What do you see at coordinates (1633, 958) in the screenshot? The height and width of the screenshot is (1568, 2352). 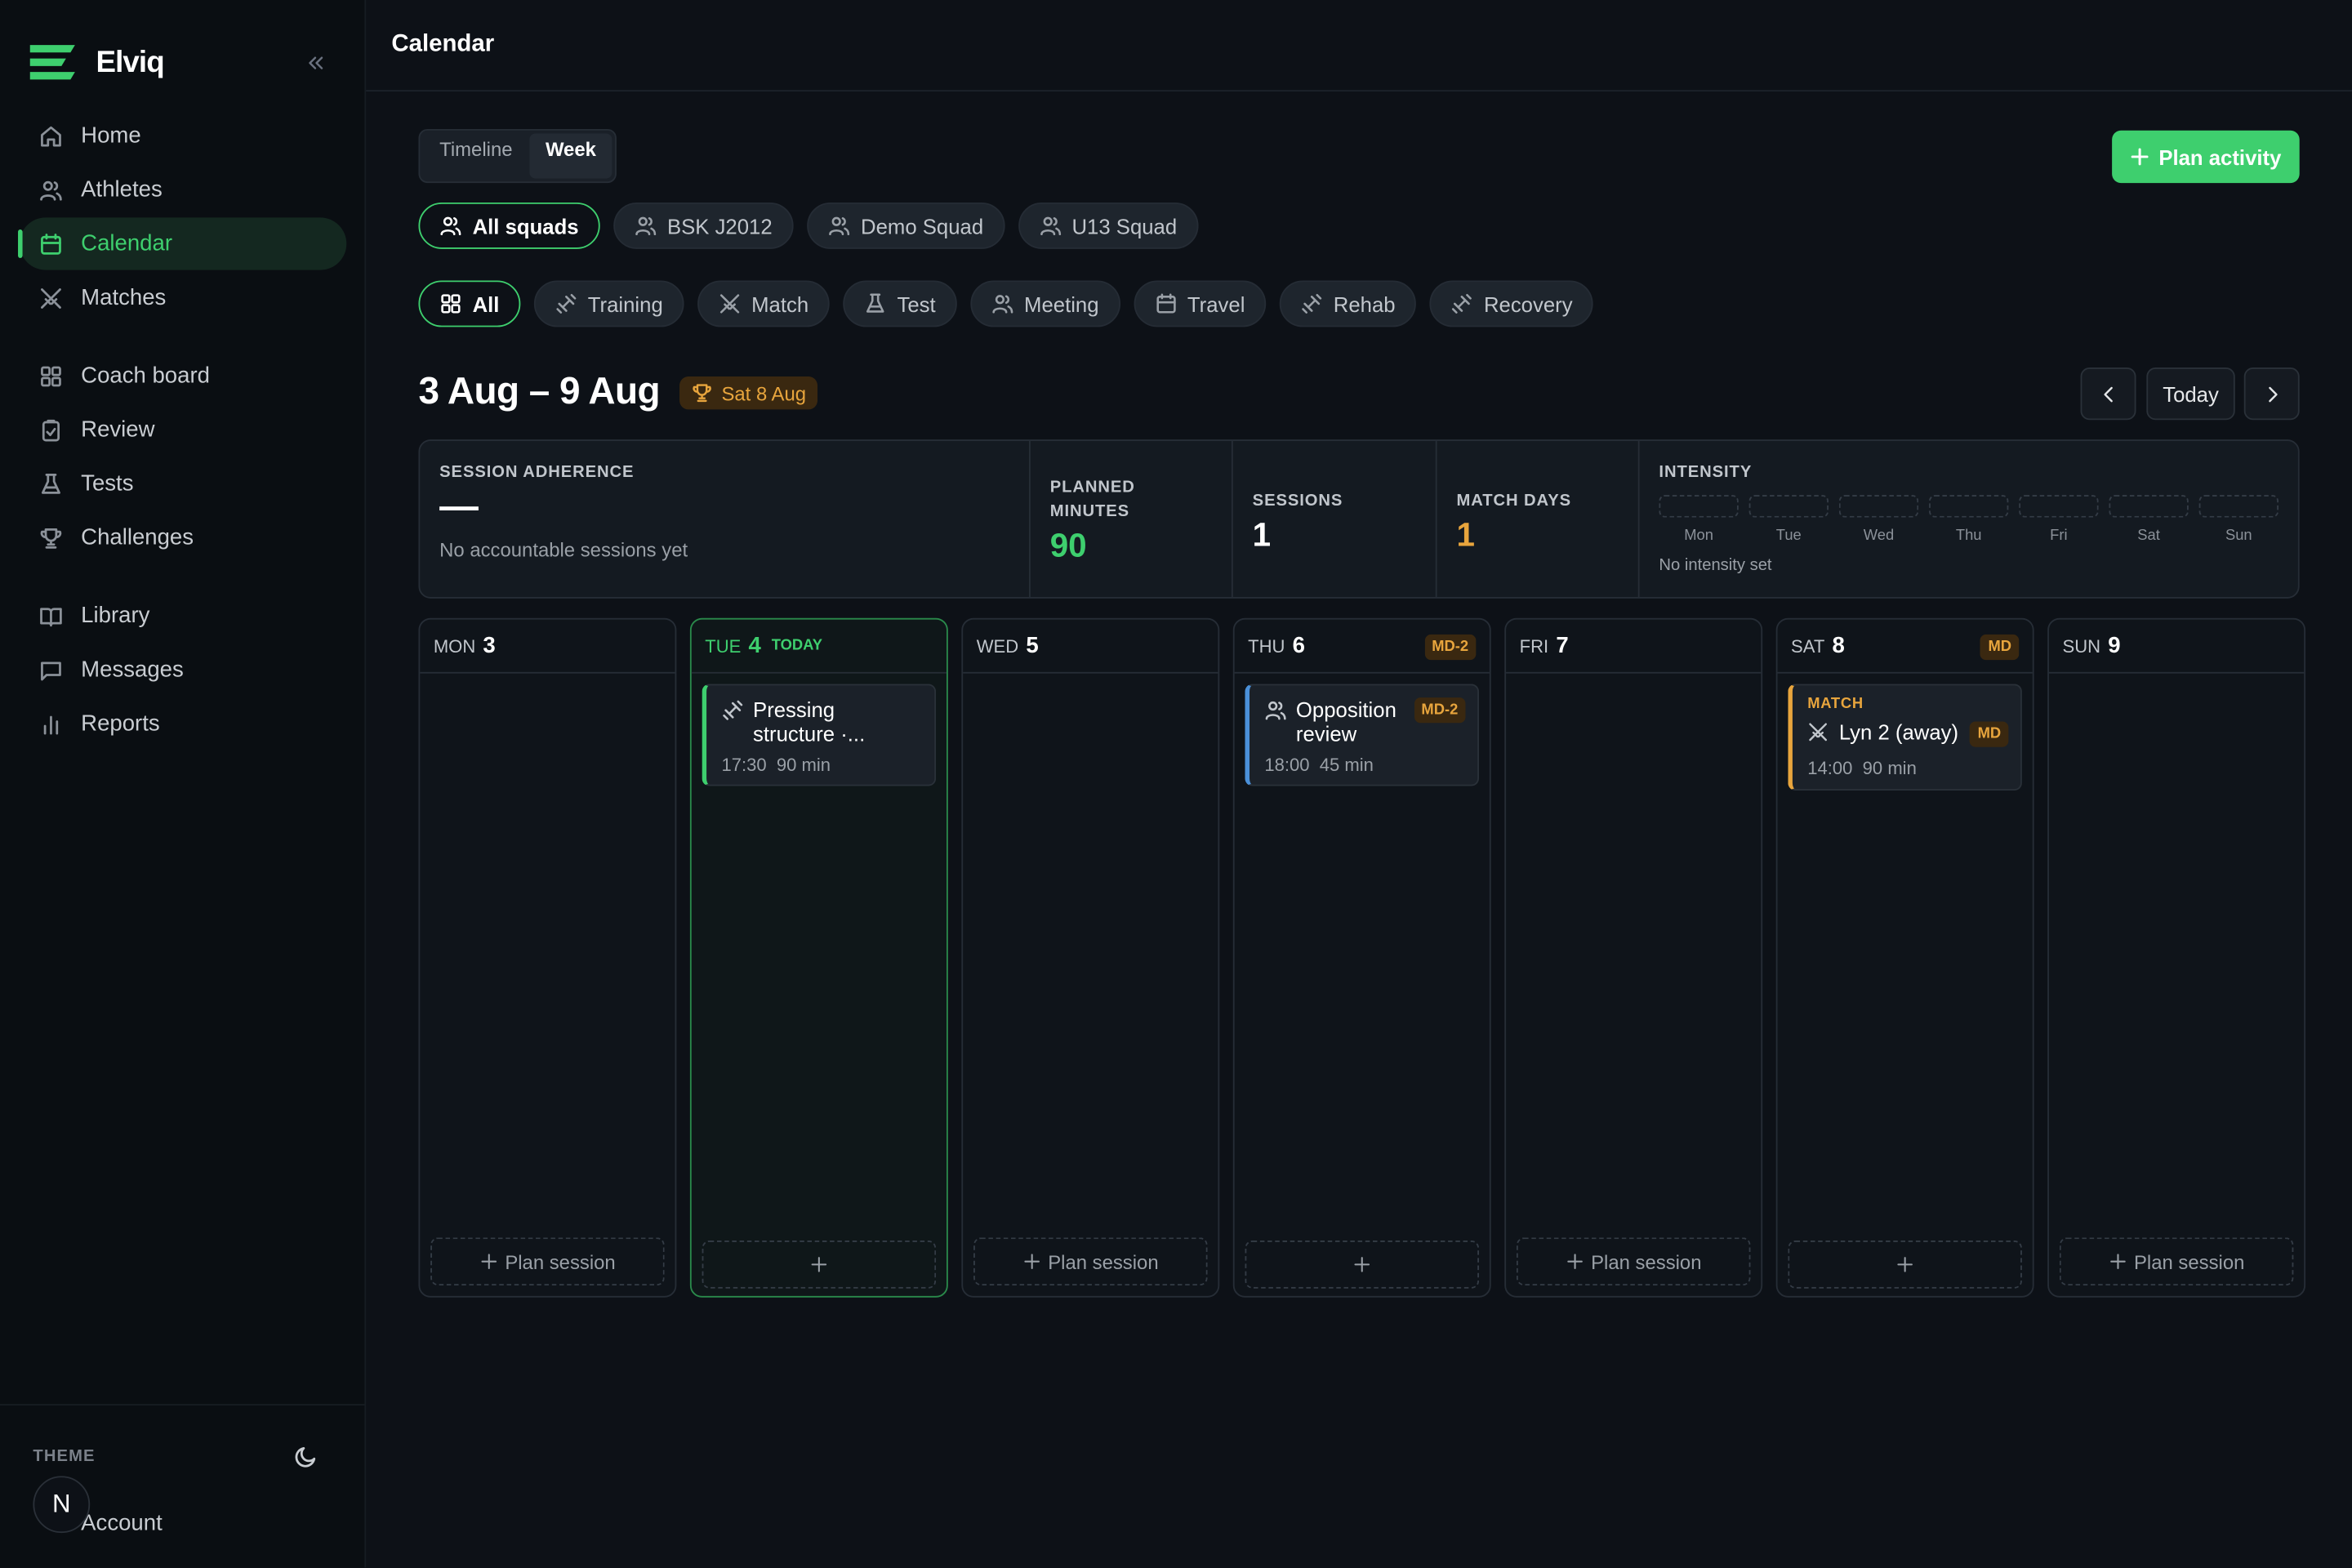 I see `day-column-fri: FRI 7 Plan session` at bounding box center [1633, 958].